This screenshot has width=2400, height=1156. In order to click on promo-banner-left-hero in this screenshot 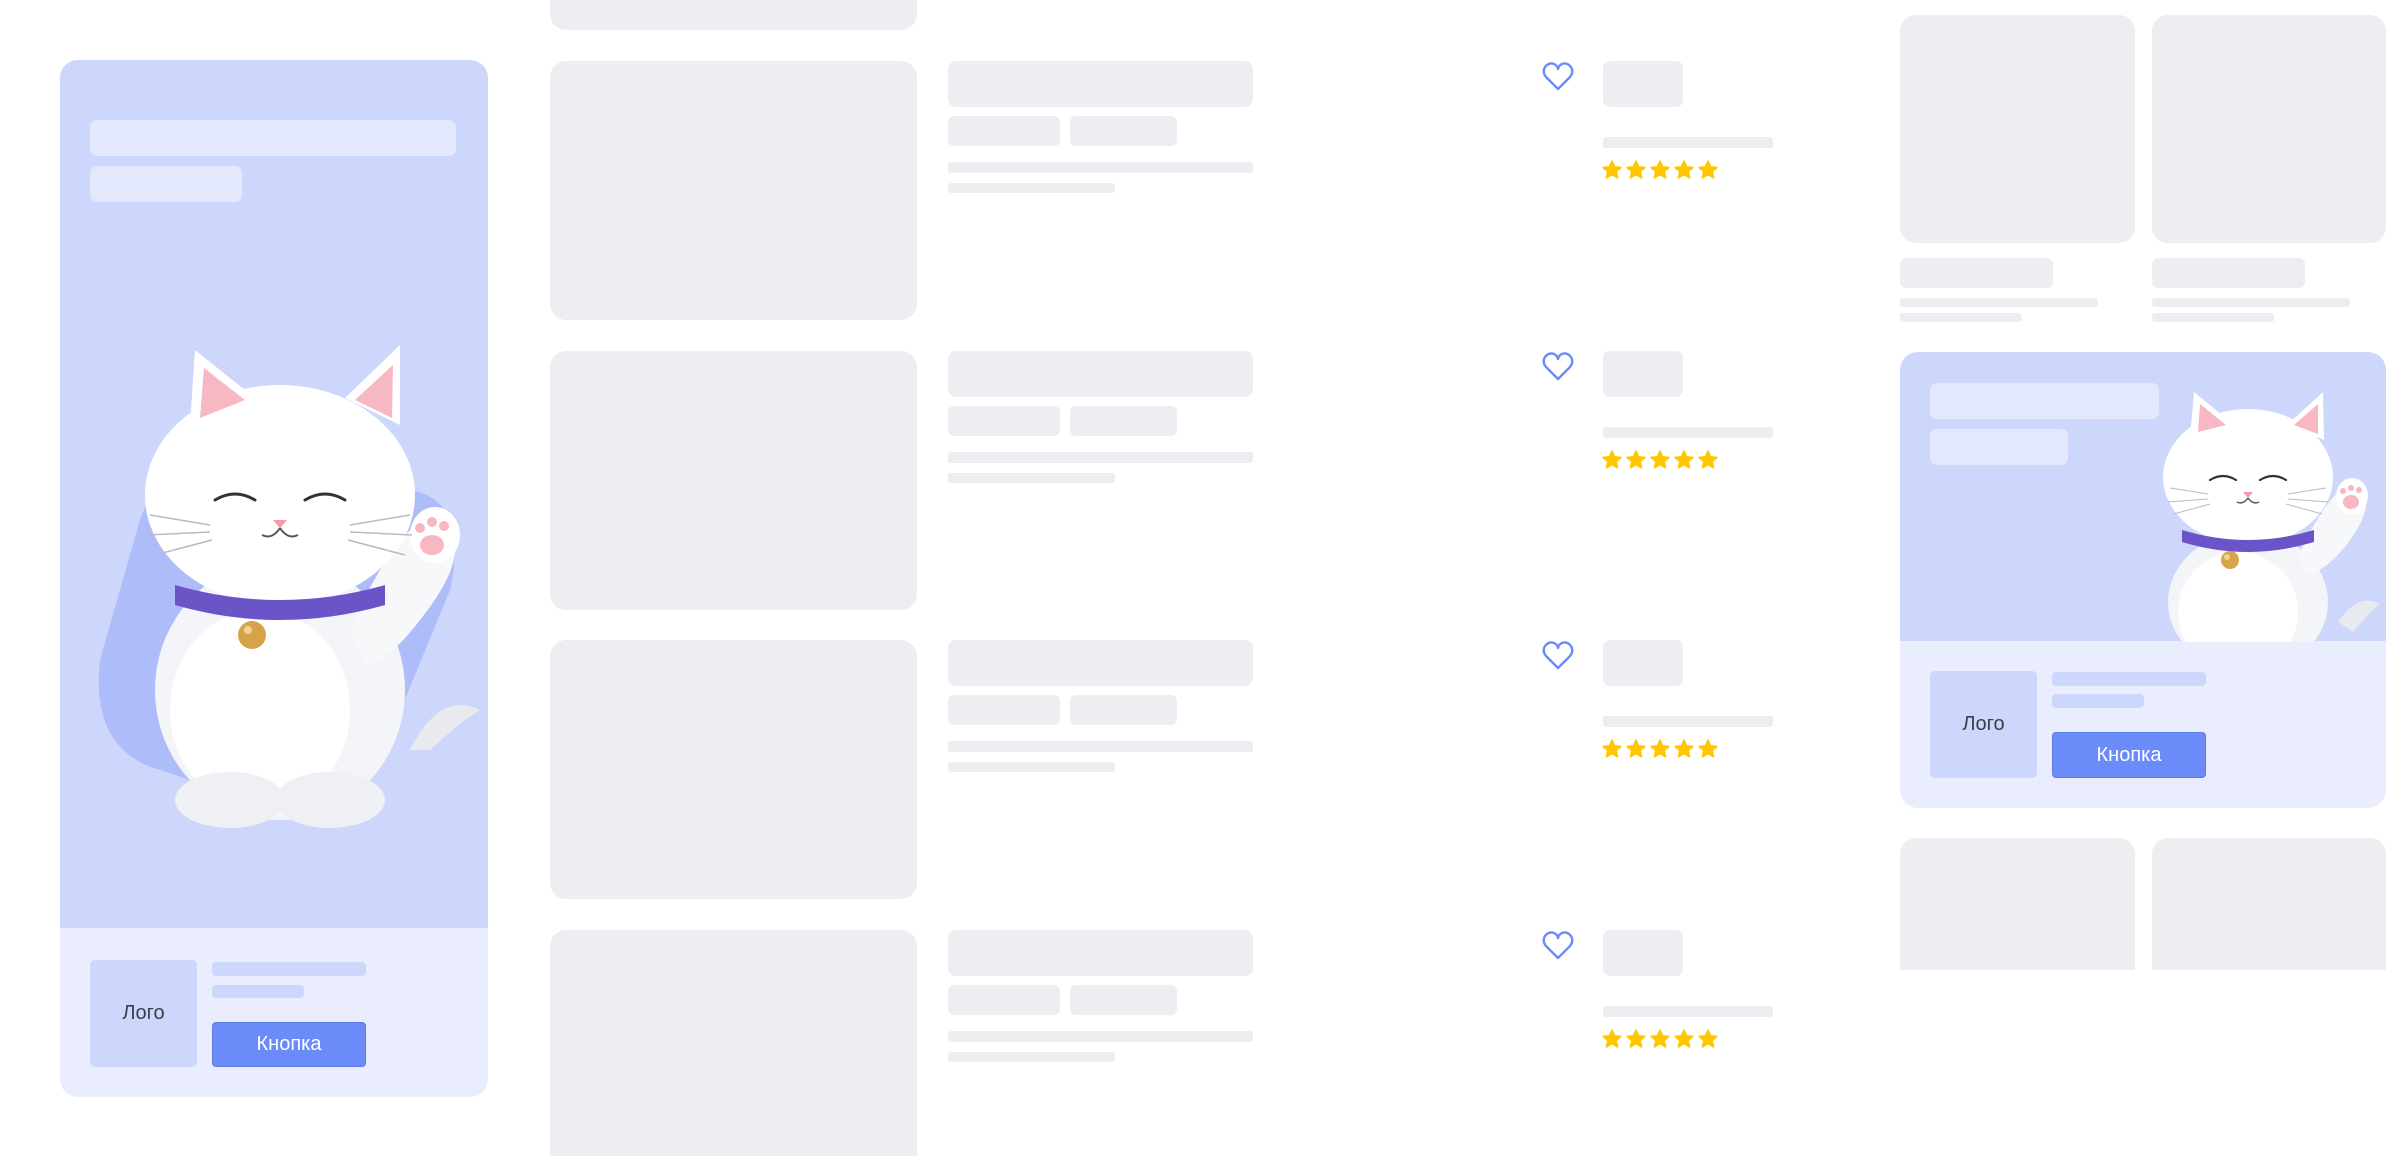, I will do `click(274, 494)`.